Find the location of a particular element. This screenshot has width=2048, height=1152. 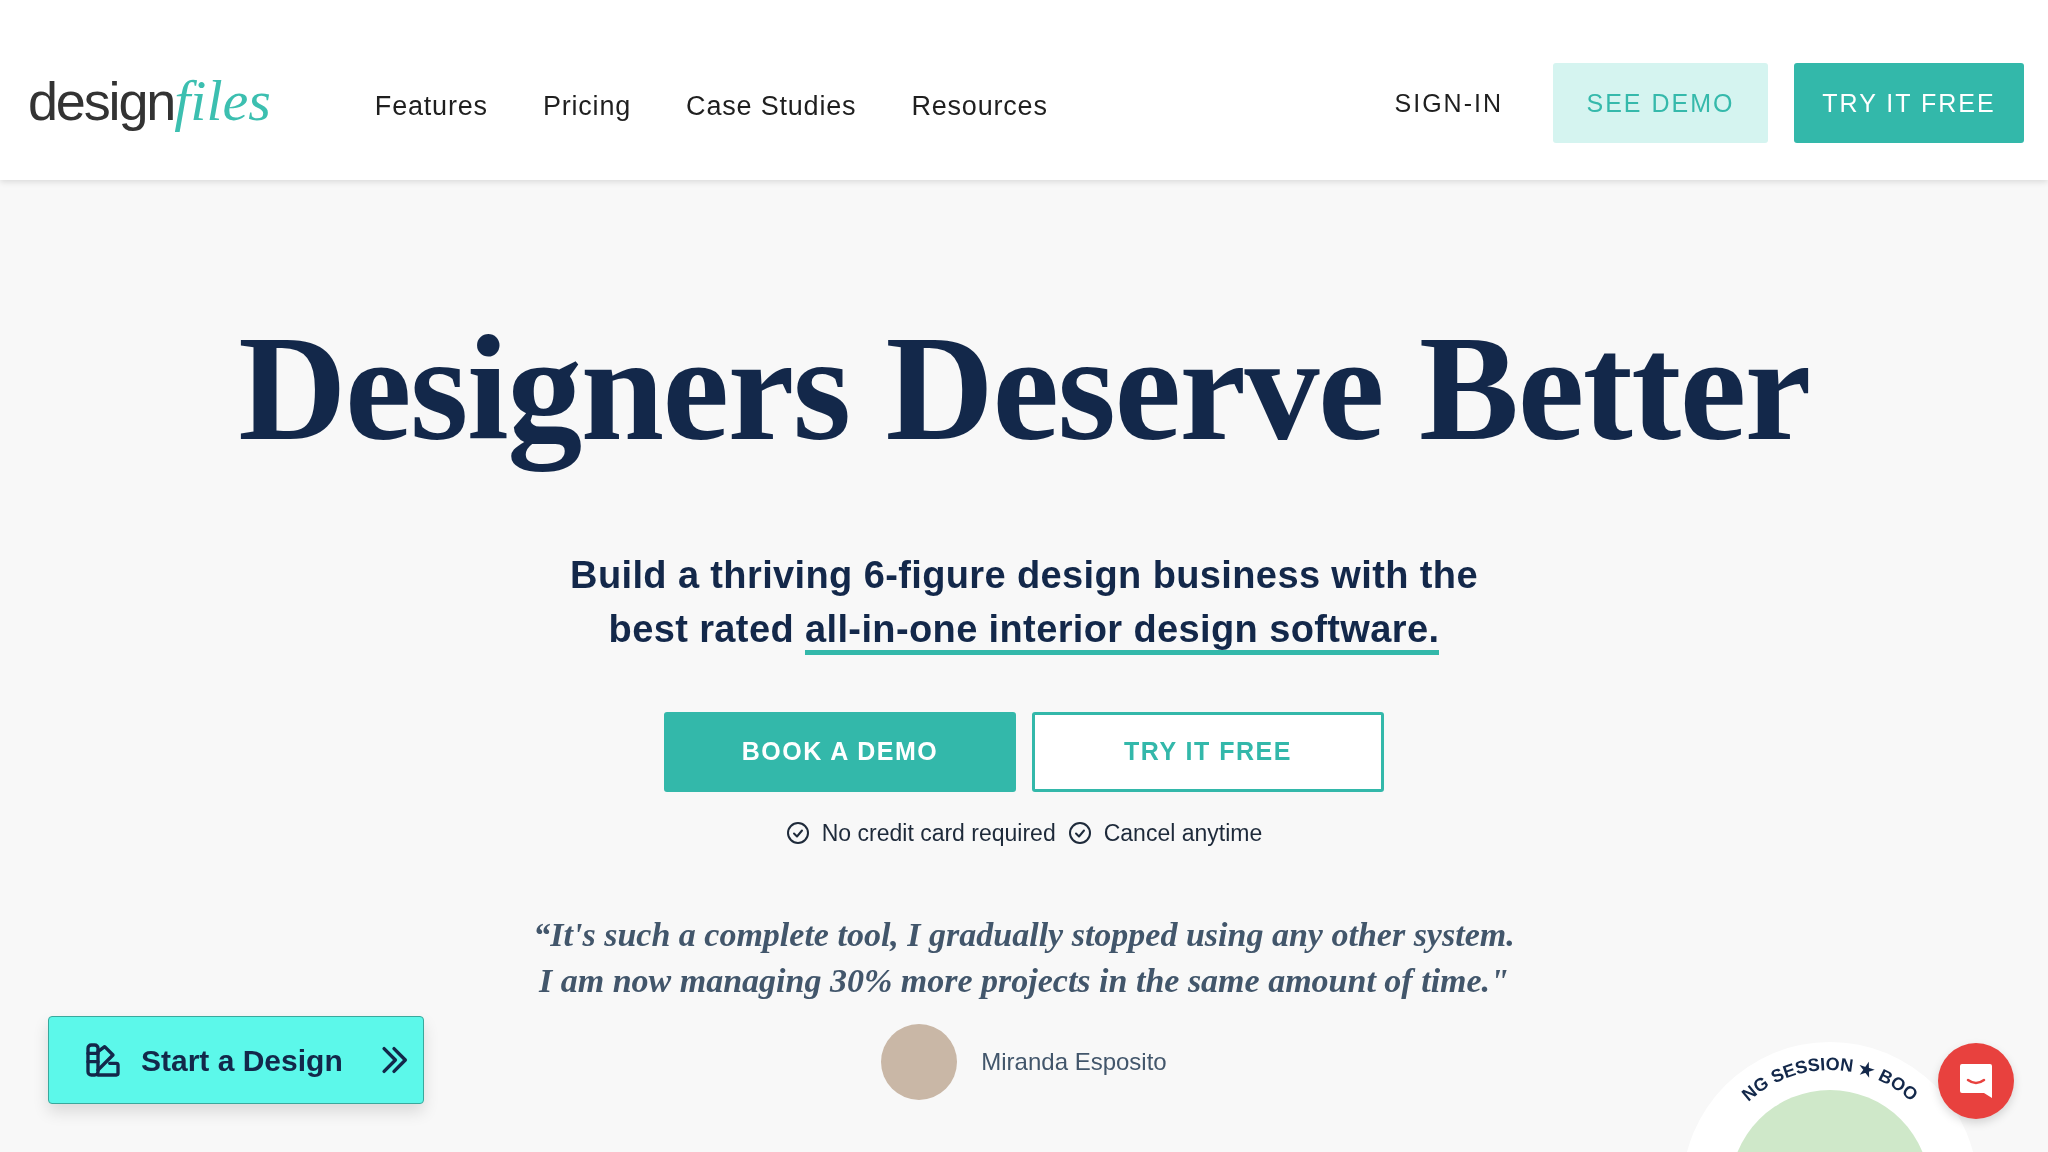

perk-text: Cancel anytime is located at coordinates (1183, 833).